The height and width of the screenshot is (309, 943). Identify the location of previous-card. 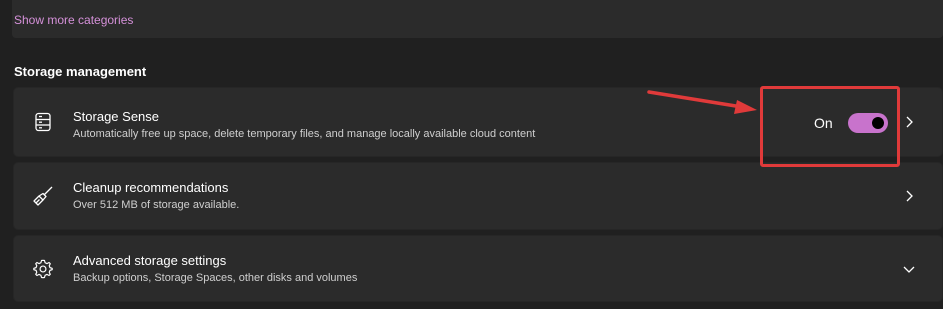
(477, 19).